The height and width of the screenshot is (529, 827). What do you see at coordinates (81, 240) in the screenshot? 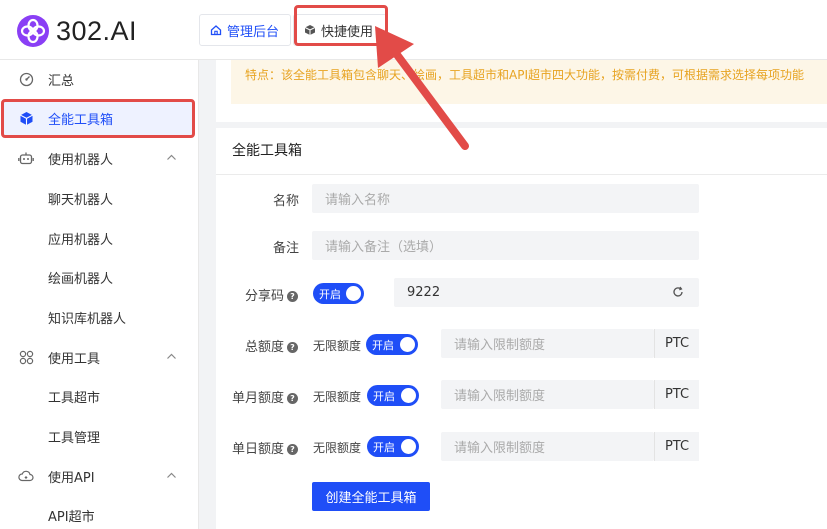
I see `sidebar-item-label: 应用机器人` at bounding box center [81, 240].